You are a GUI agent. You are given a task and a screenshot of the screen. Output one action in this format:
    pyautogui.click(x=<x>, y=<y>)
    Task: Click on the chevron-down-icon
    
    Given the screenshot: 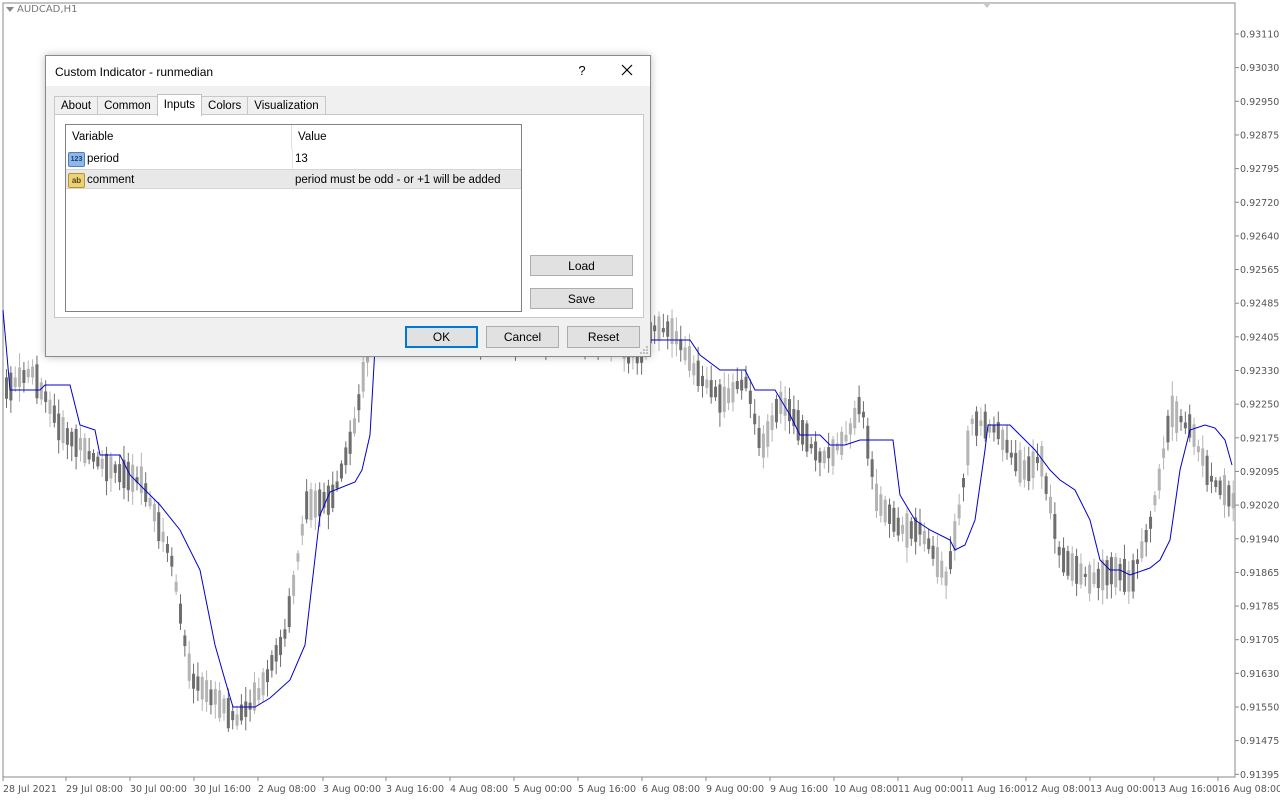 What is the action you would take?
    pyautogui.click(x=10, y=9)
    